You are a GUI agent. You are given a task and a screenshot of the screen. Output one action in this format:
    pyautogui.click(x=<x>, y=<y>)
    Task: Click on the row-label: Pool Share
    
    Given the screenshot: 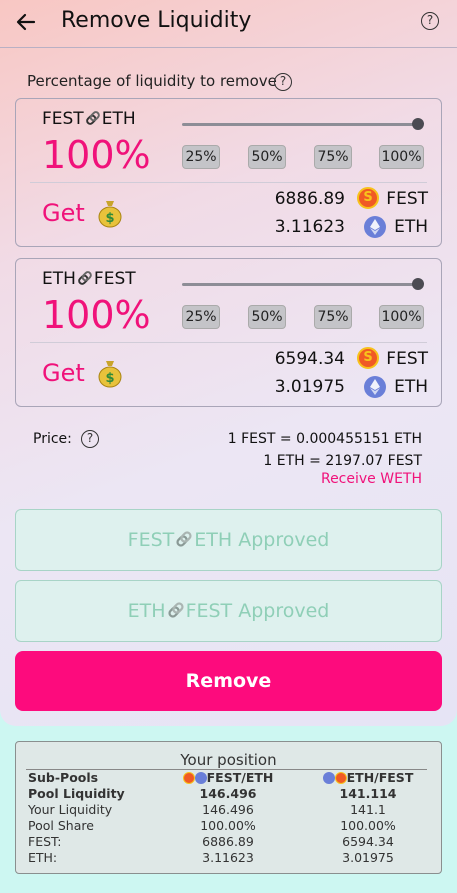 What is the action you would take?
    pyautogui.click(x=61, y=825)
    